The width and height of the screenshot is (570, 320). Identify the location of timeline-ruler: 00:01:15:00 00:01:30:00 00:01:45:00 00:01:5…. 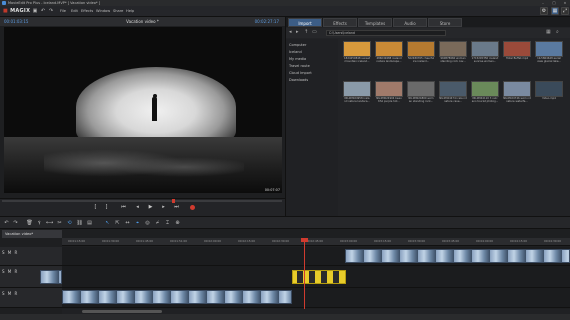
(316, 242).